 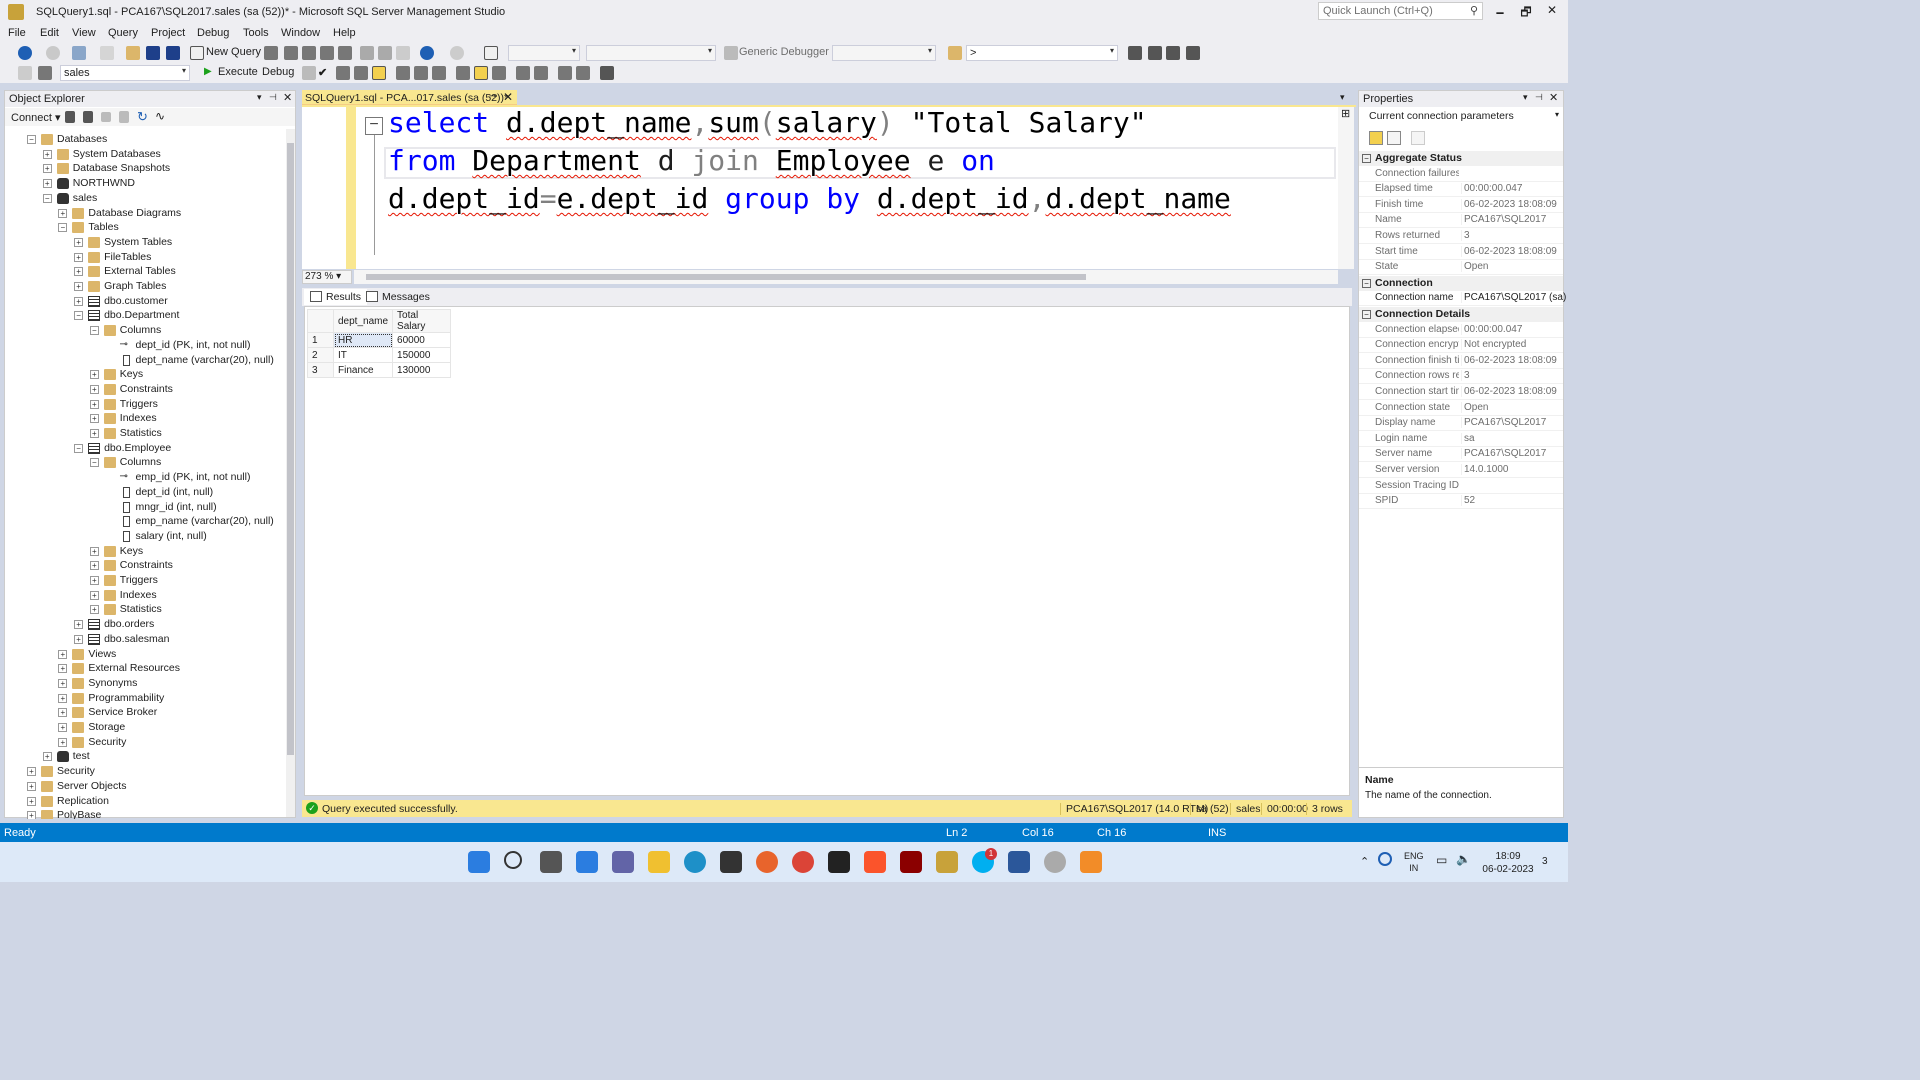 What do you see at coordinates (1345, 113) in the screenshot?
I see `split-icon: ⊞` at bounding box center [1345, 113].